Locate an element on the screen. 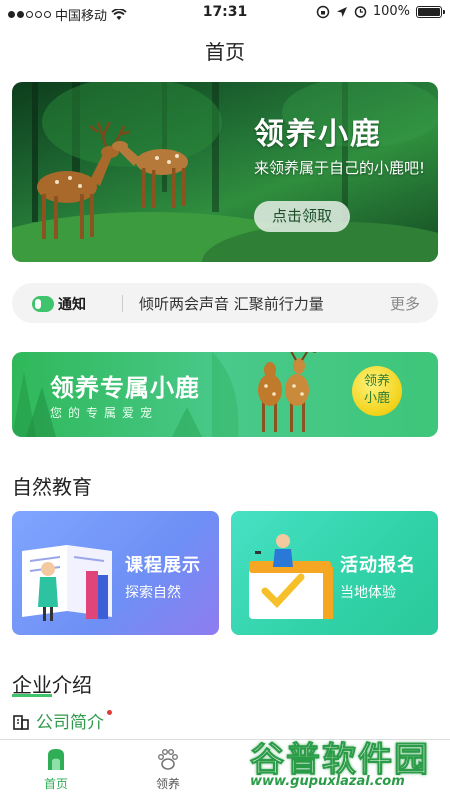  promo-subtitle: 您的专属爱宠 is located at coordinates (104, 413).